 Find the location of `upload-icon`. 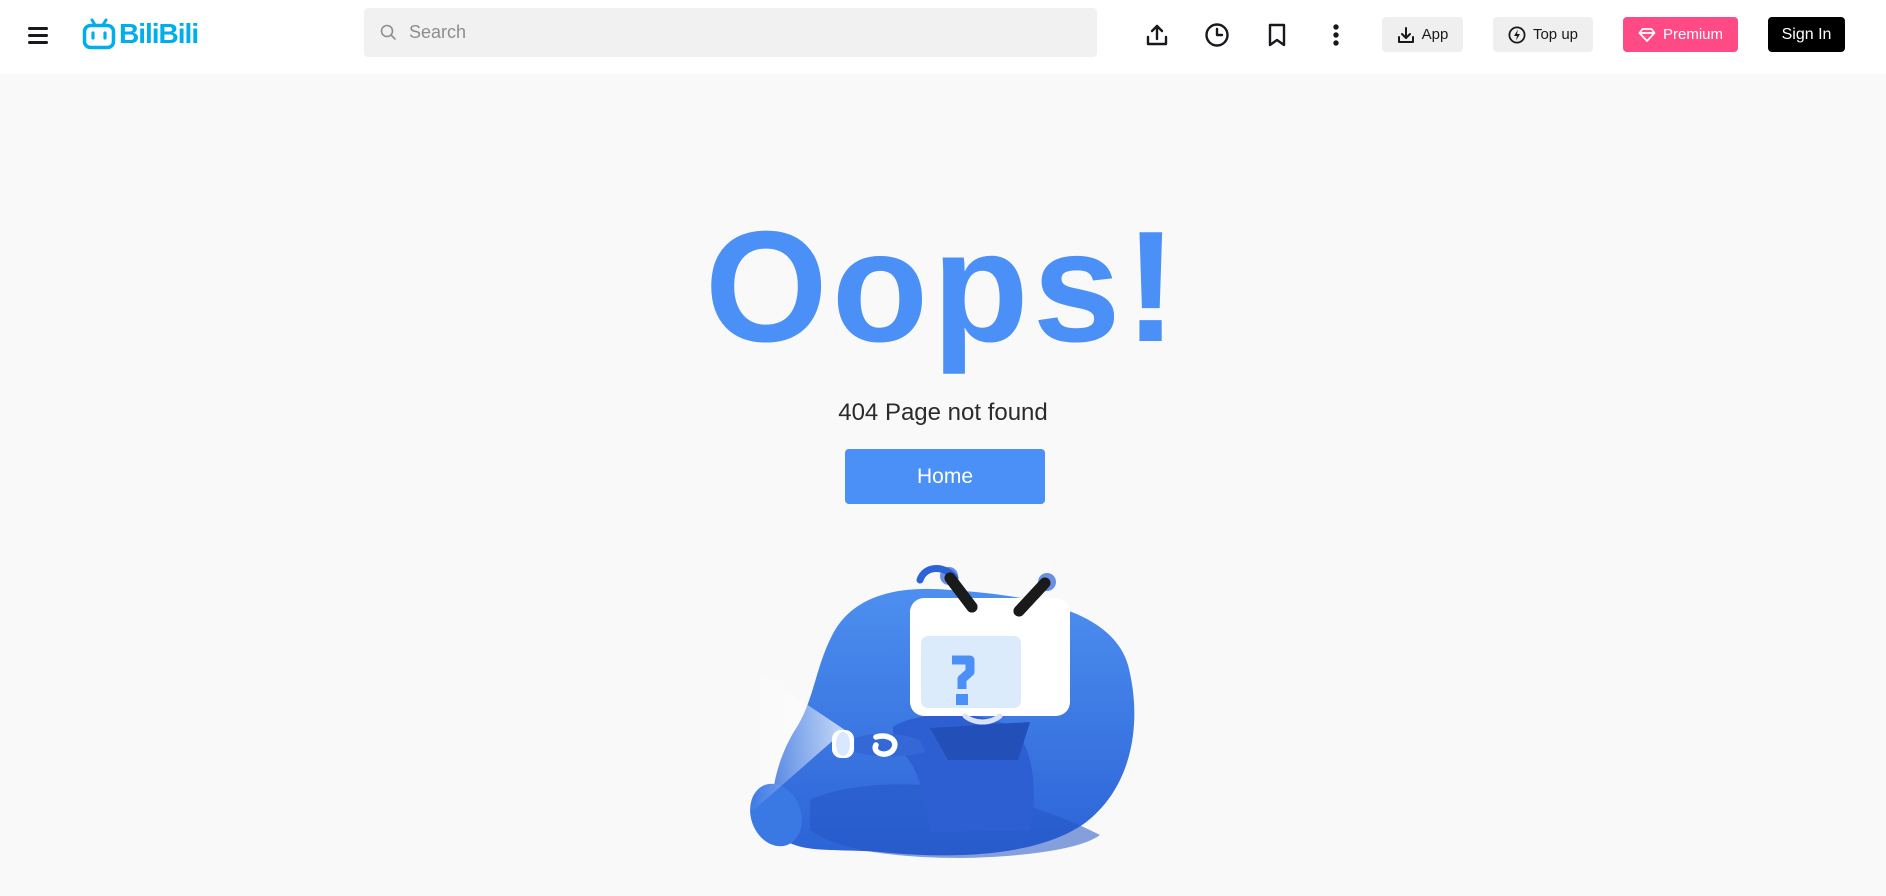

upload-icon is located at coordinates (1157, 35).